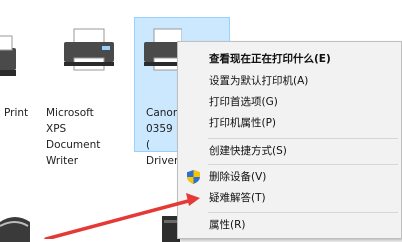 Image resolution: width=402 pixels, height=242 pixels. What do you see at coordinates (122, 216) in the screenshot?
I see `annotation-arrow` at bounding box center [122, 216].